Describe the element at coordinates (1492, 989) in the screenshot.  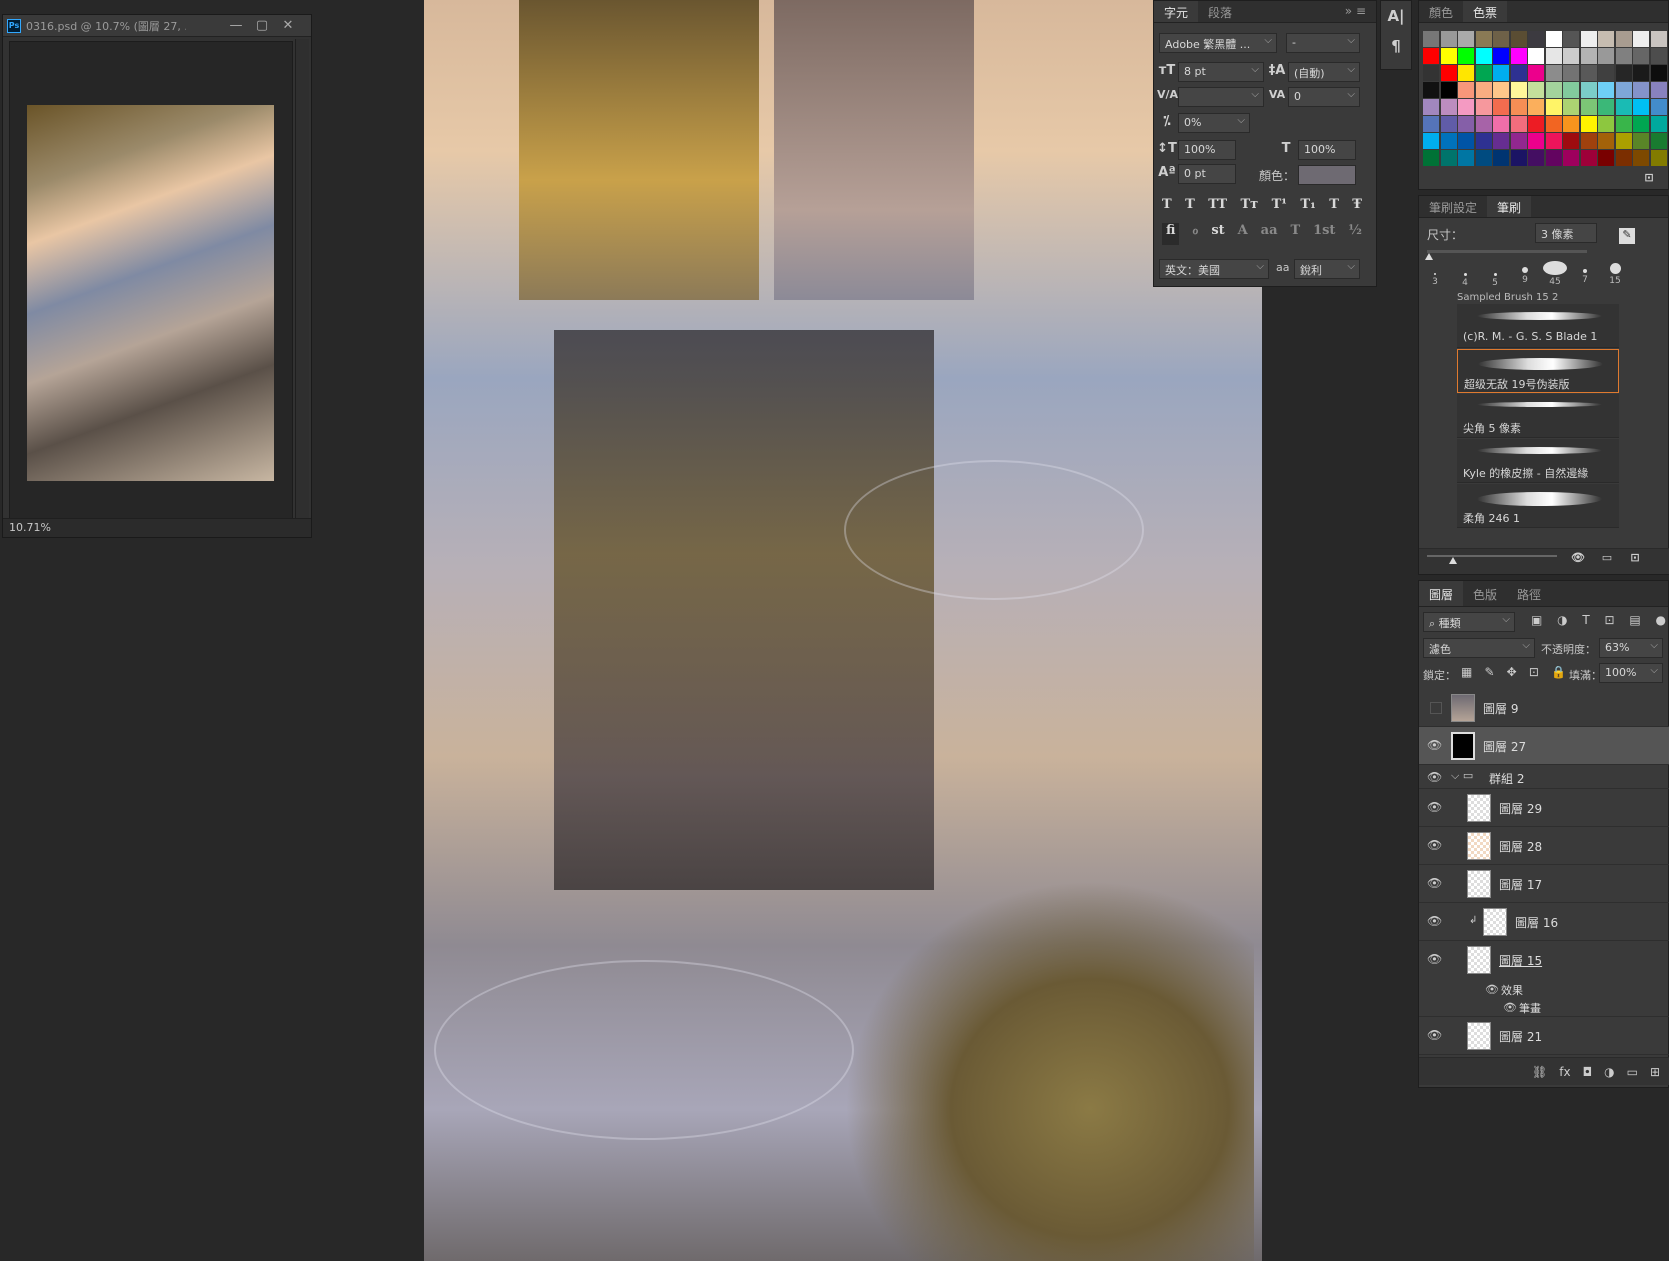
I see `effects-eye-icon: 👁` at that location.